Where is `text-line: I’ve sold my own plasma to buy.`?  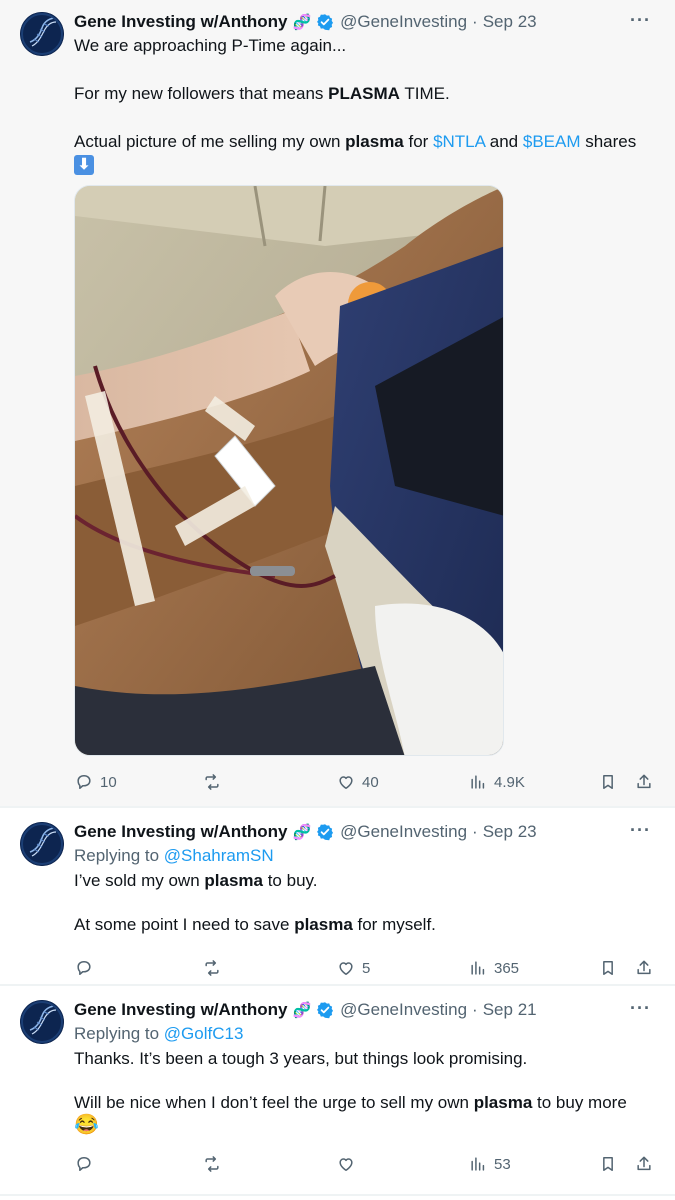 text-line: I’ve sold my own plasma to buy. is located at coordinates (196, 880).